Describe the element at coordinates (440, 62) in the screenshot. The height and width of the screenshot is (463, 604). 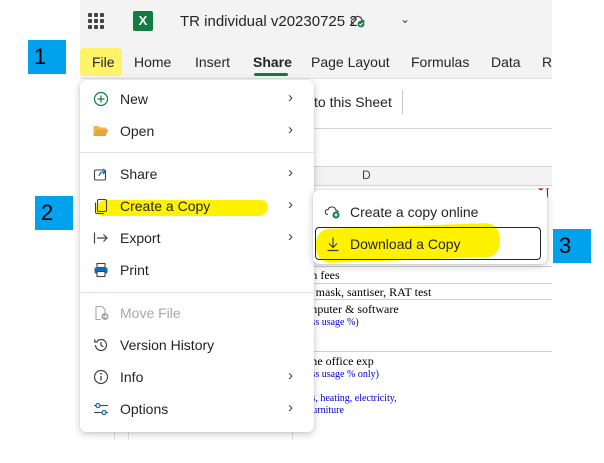
I see `tab-formulas: Formulas` at that location.